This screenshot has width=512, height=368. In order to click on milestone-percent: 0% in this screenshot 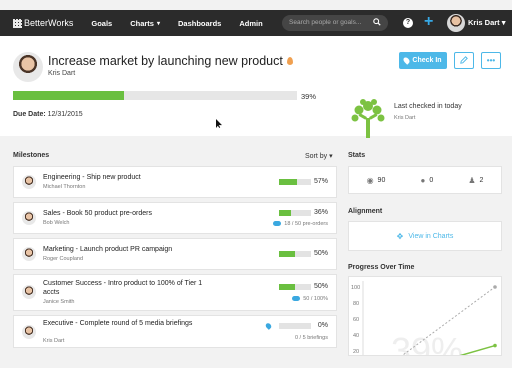, I will do `click(322, 325)`.